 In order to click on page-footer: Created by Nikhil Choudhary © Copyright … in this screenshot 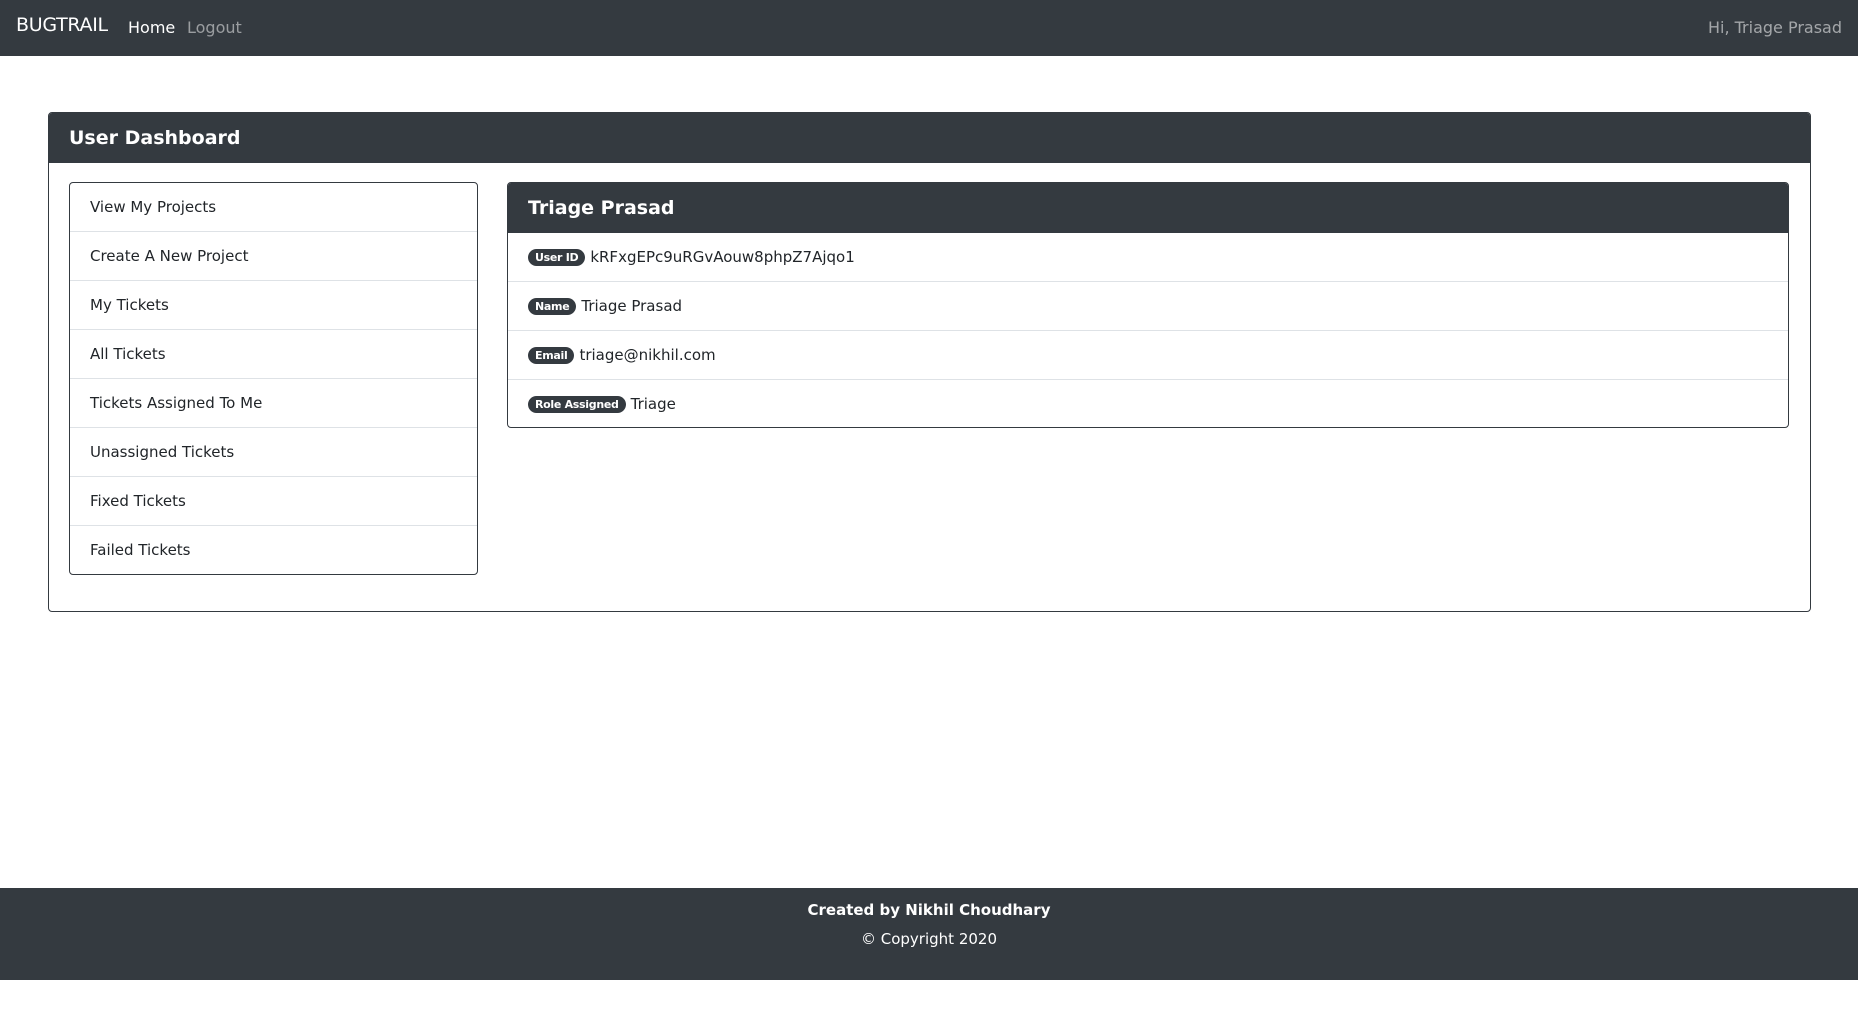, I will do `click(929, 934)`.